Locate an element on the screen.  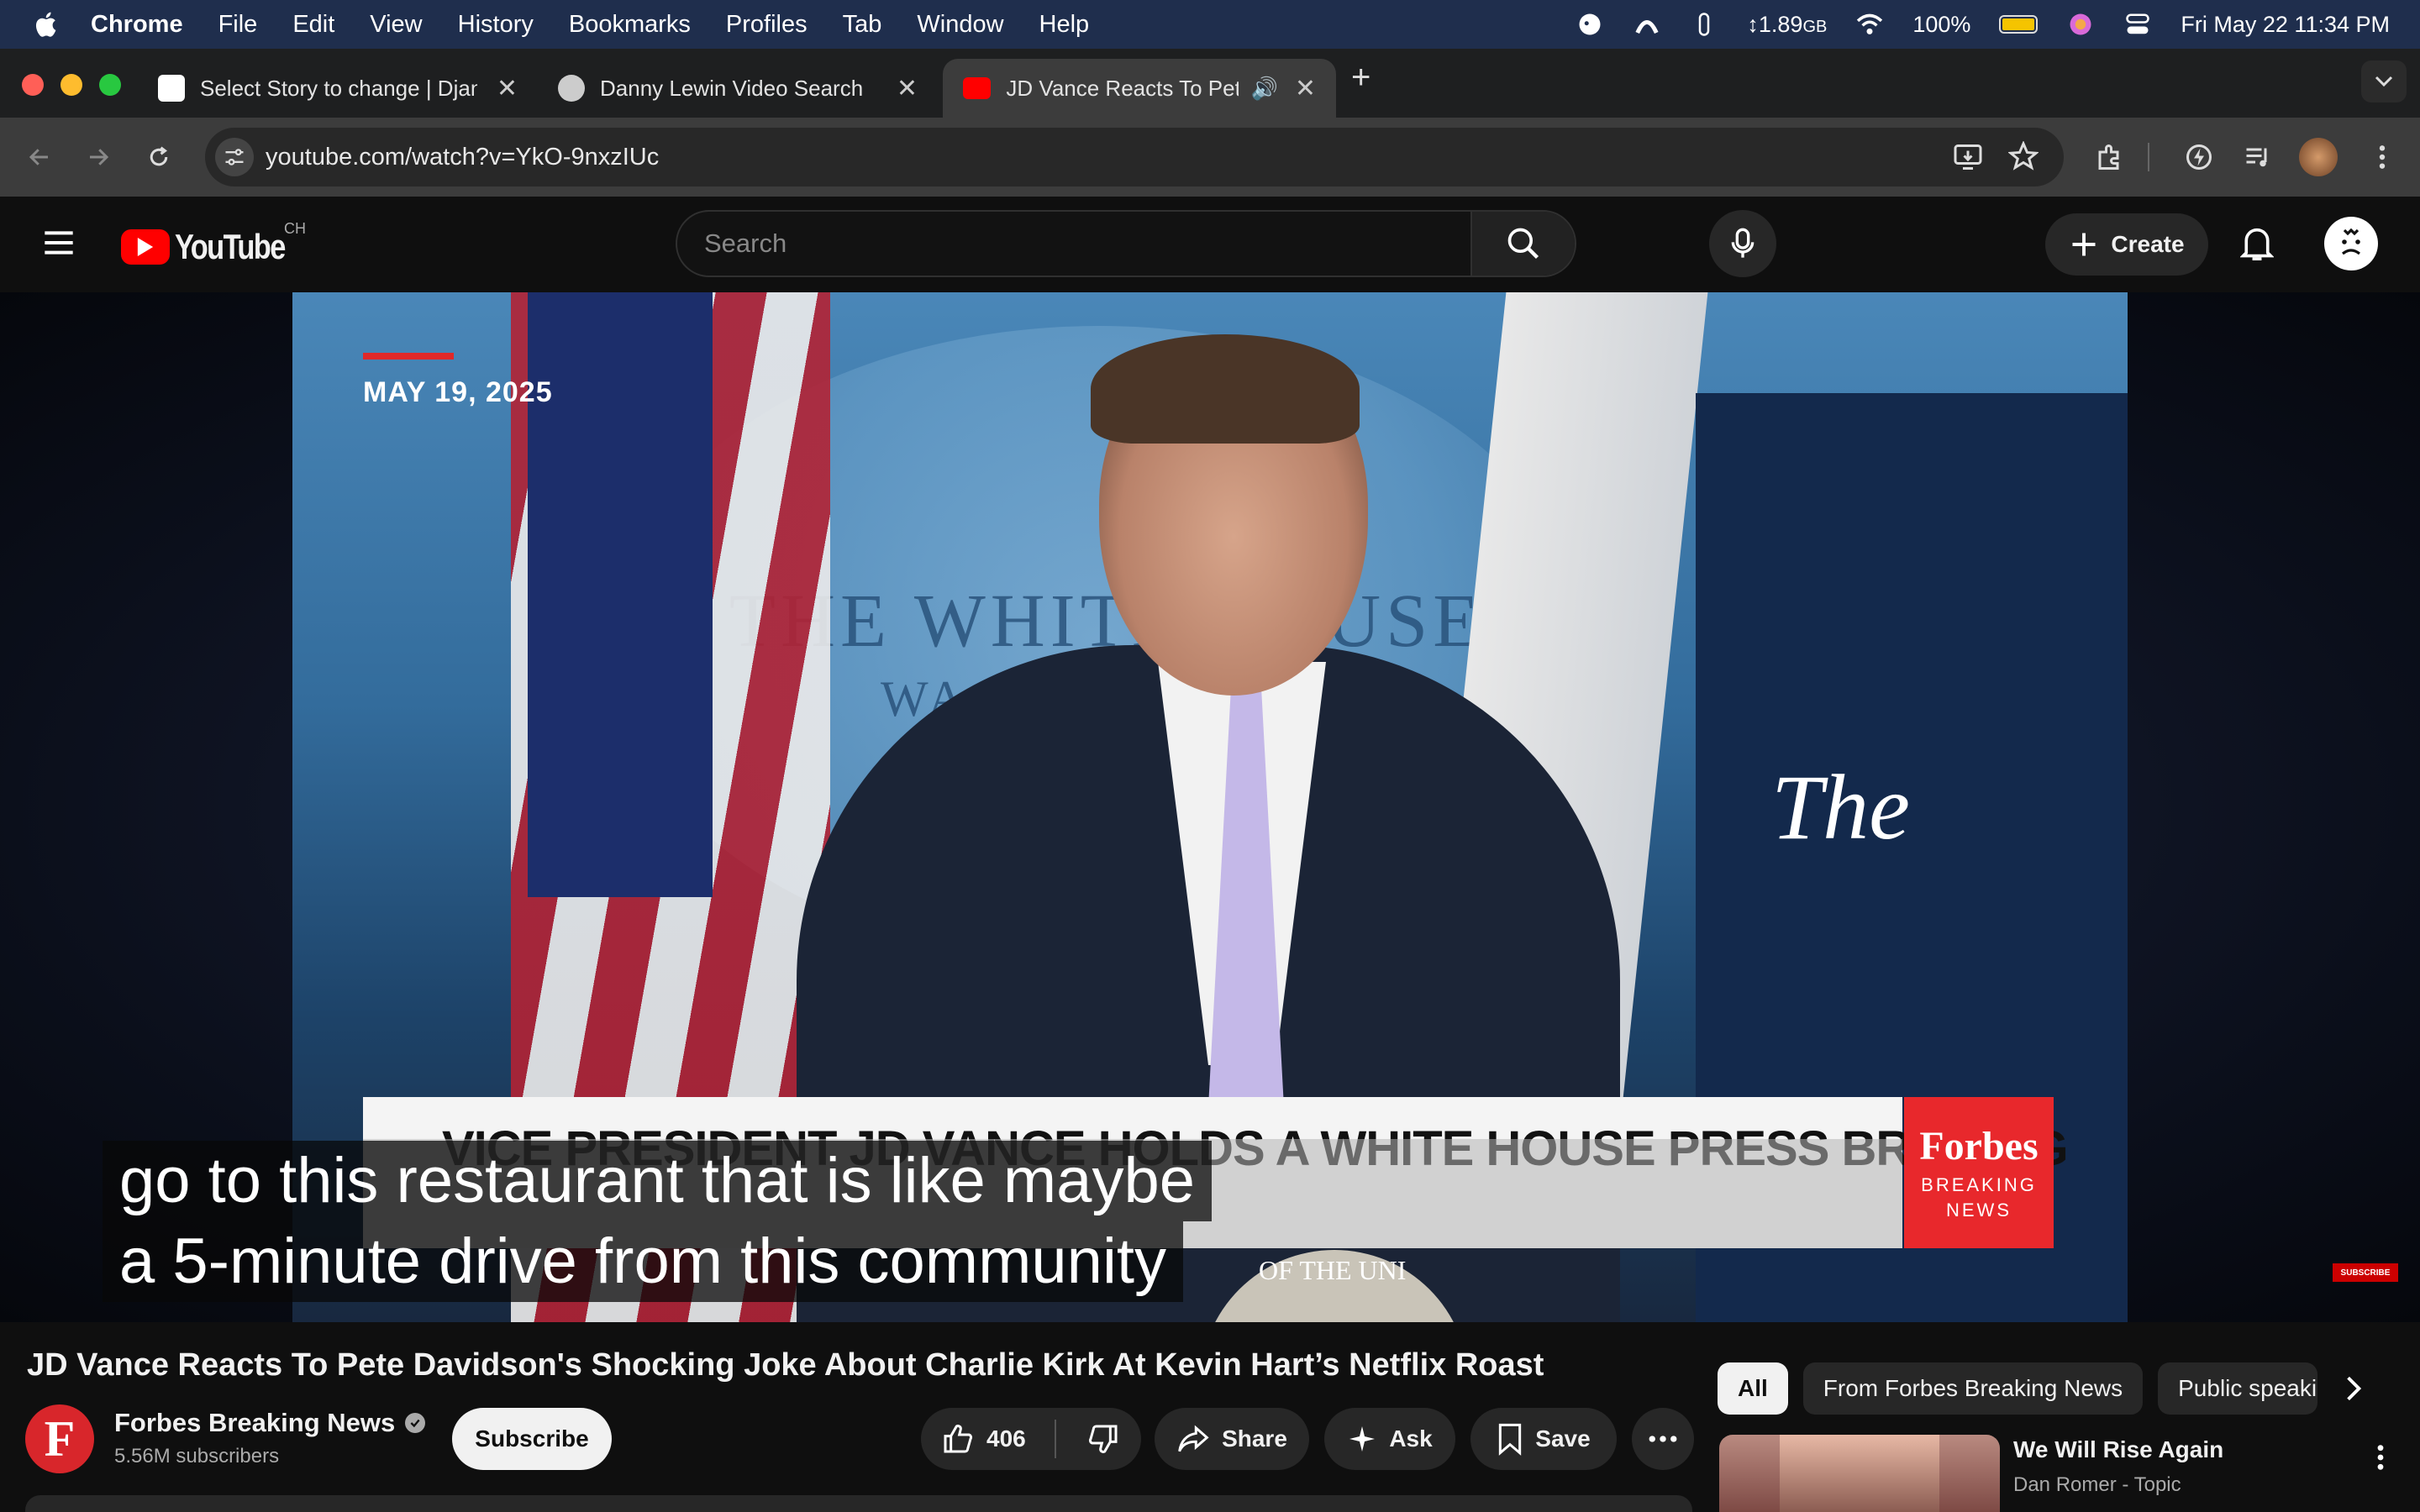
menu-edit: Edit is located at coordinates (313, 25).